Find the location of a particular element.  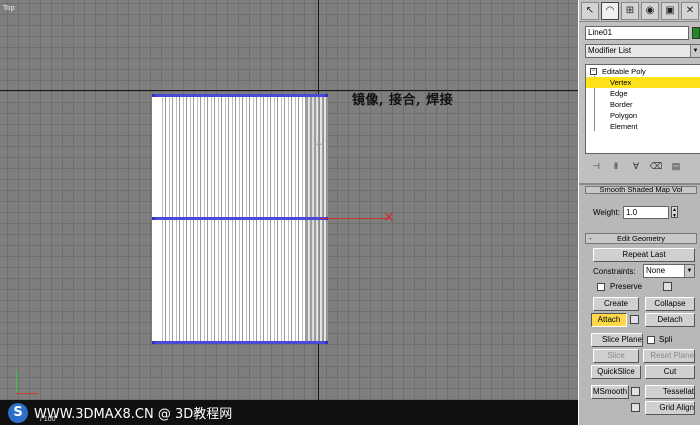

split-checkbox is located at coordinates (651, 340).